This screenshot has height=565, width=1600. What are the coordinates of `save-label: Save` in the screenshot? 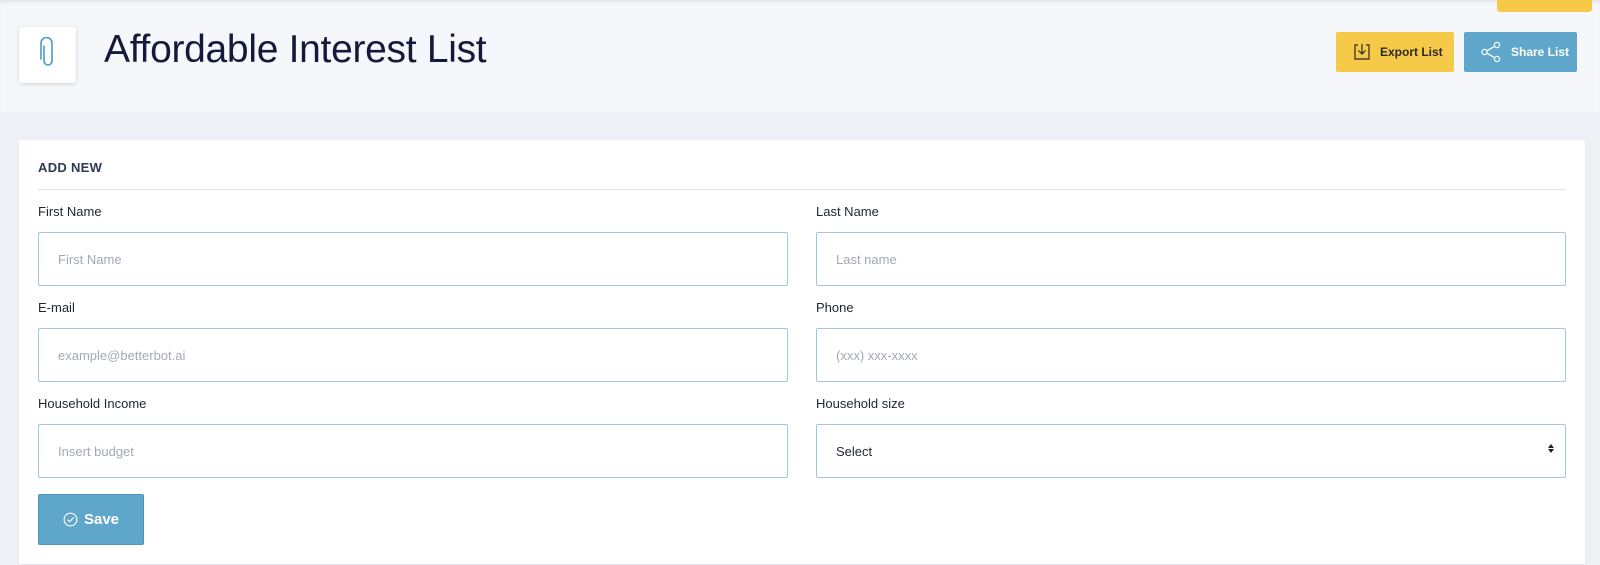 It's located at (101, 519).